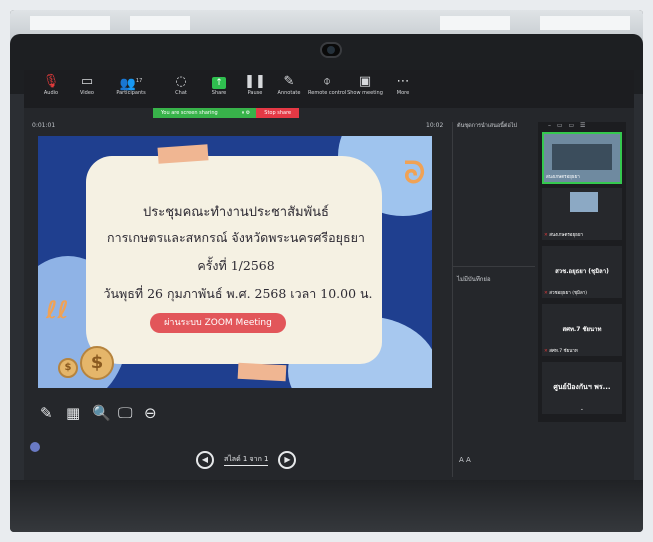 This screenshot has height=542, width=653. I want to click on next-slide-button: ▶, so click(287, 460).